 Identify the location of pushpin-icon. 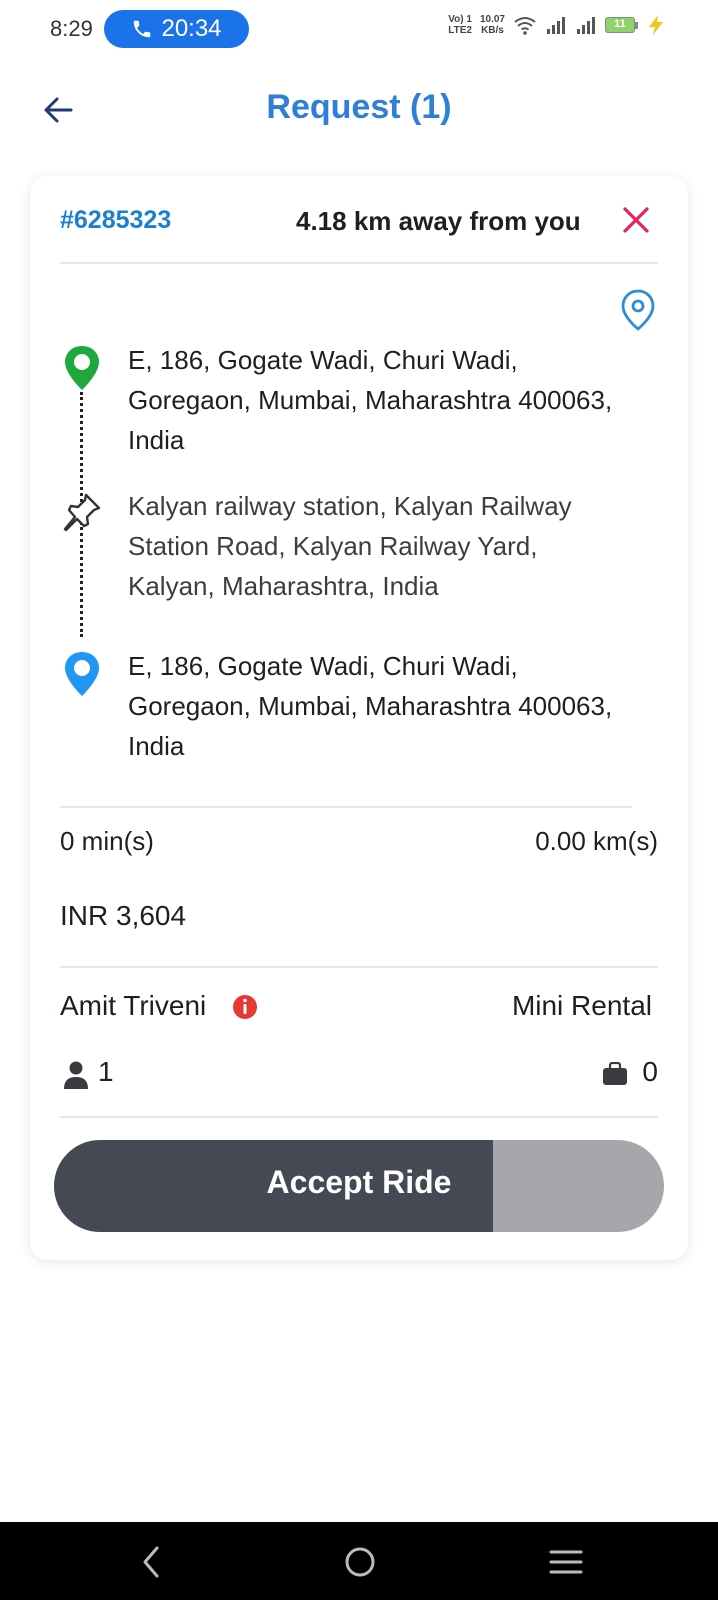
(82, 512).